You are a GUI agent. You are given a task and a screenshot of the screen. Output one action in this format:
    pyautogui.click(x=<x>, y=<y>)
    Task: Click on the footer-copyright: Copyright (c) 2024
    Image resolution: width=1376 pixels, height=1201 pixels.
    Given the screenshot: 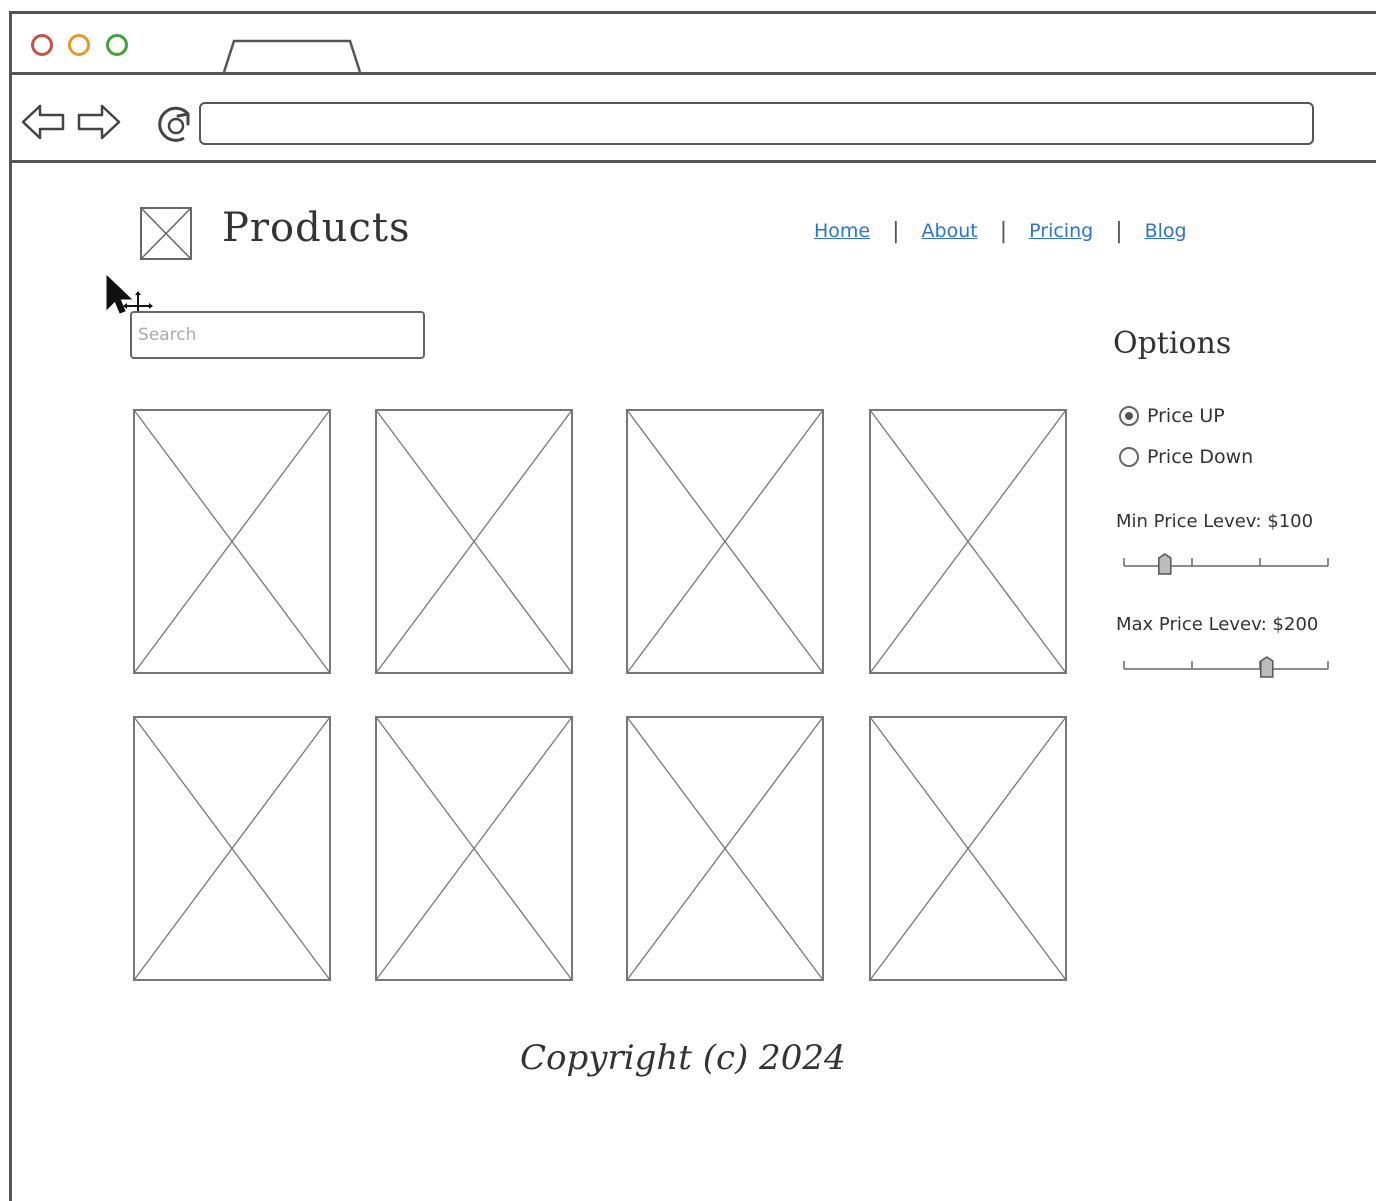 What is the action you would take?
    pyautogui.click(x=683, y=1058)
    